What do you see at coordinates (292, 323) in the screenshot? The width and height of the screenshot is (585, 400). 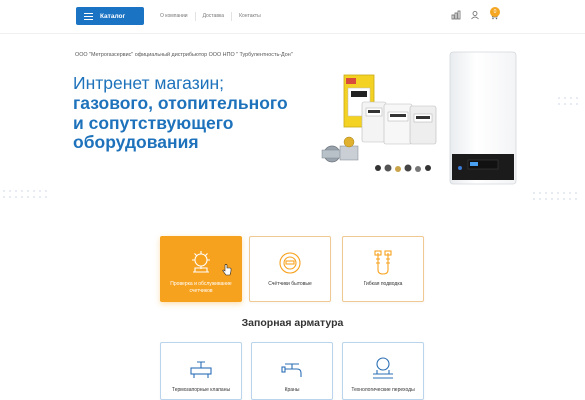 I see `section-title-shutoff: Запорная арматура` at bounding box center [292, 323].